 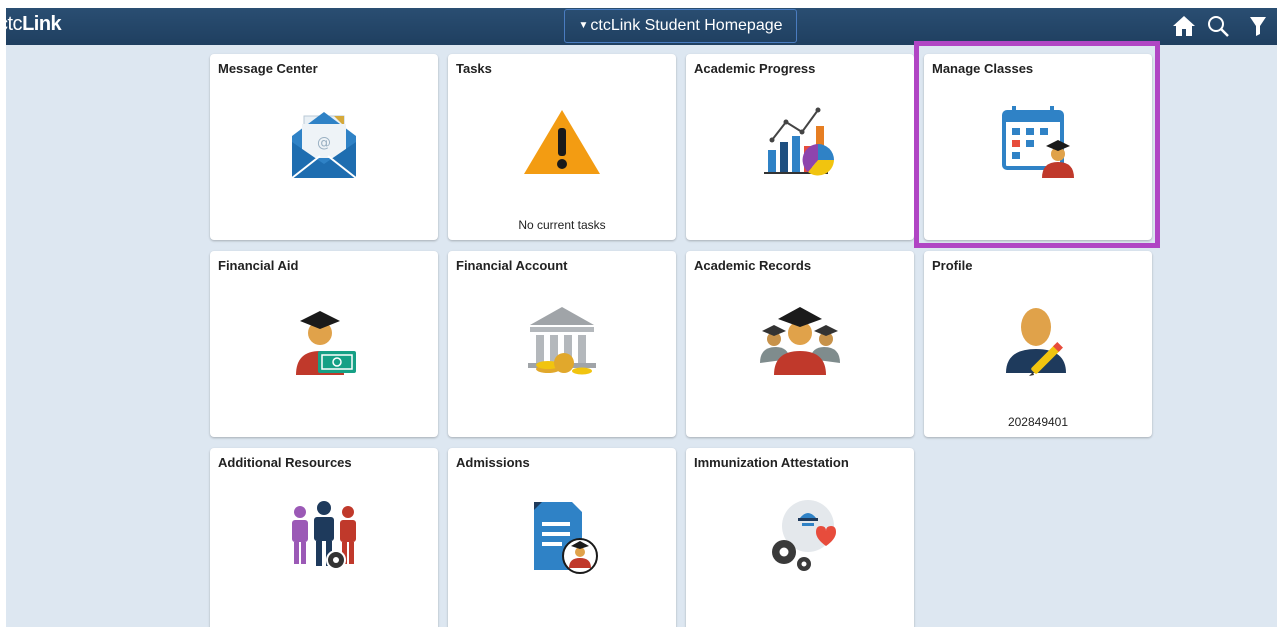 I want to click on graduates-icon, so click(x=800, y=341).